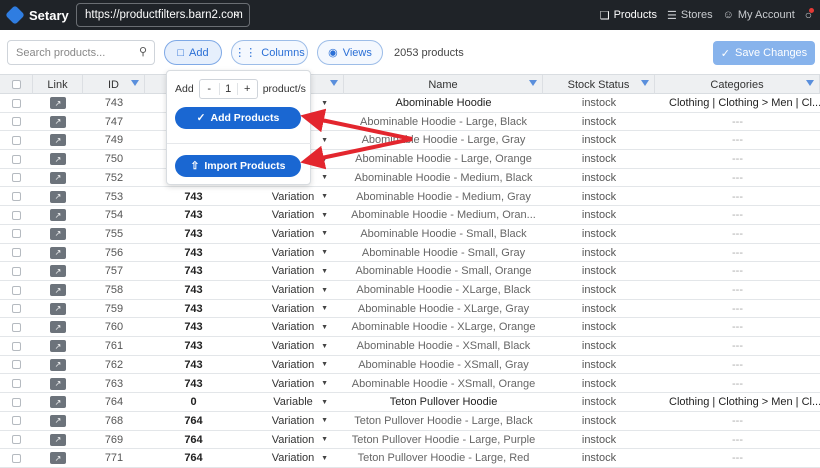 Image resolution: width=820 pixels, height=468 pixels. Describe the element at coordinates (443, 346) in the screenshot. I see `row-name: Abominable Hoodie - XSmall, Black` at that location.